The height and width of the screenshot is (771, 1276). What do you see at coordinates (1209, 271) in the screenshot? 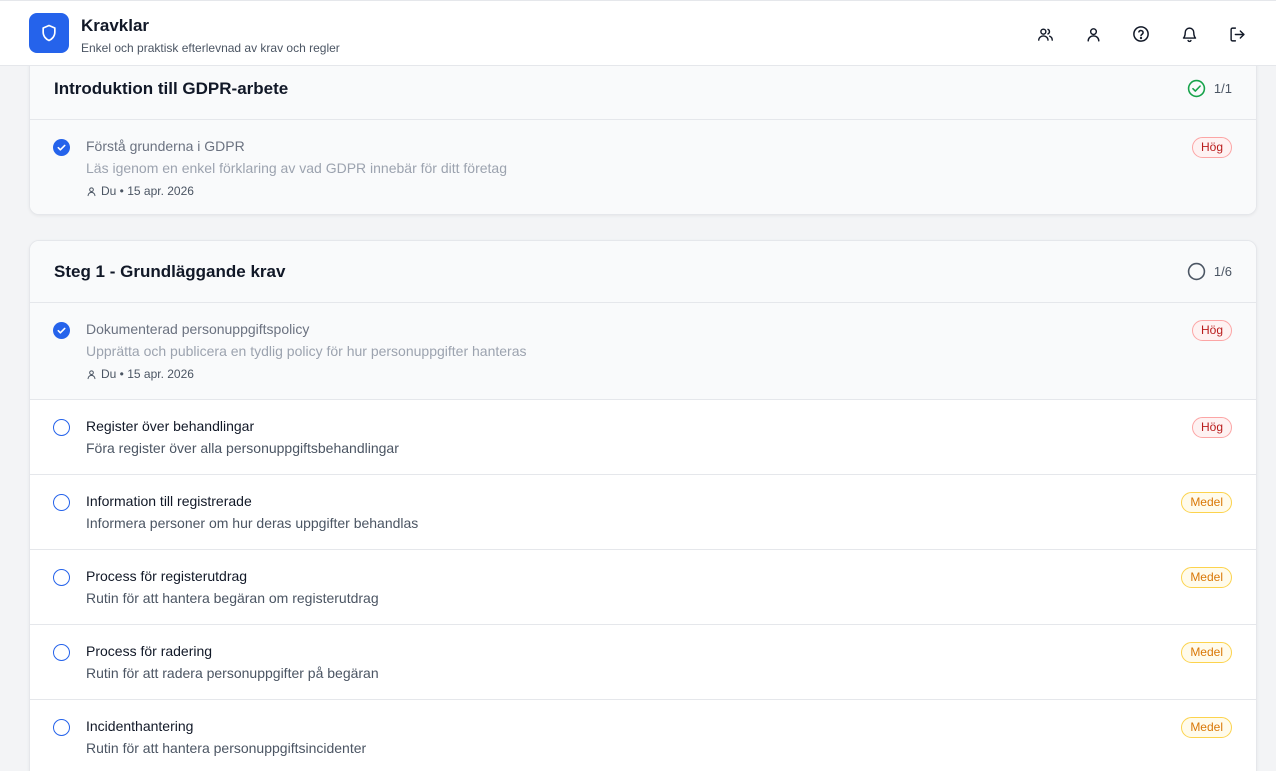
I see `section-progress: 1/6` at bounding box center [1209, 271].